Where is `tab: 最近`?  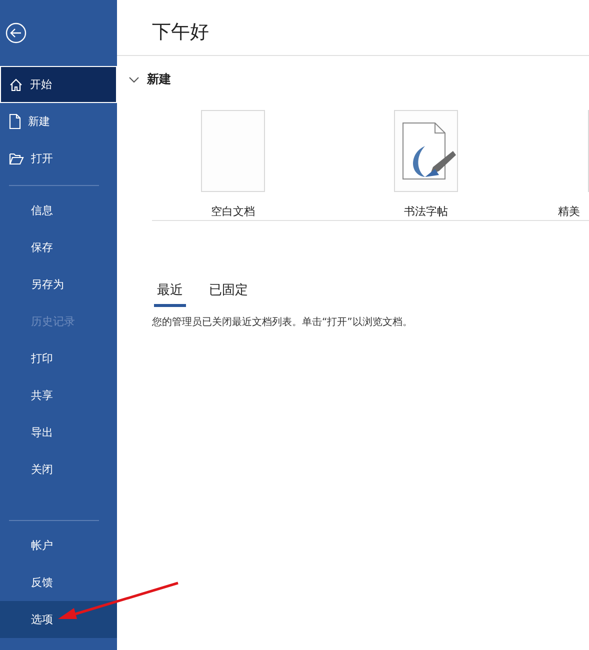
tab: 最近 is located at coordinates (170, 294).